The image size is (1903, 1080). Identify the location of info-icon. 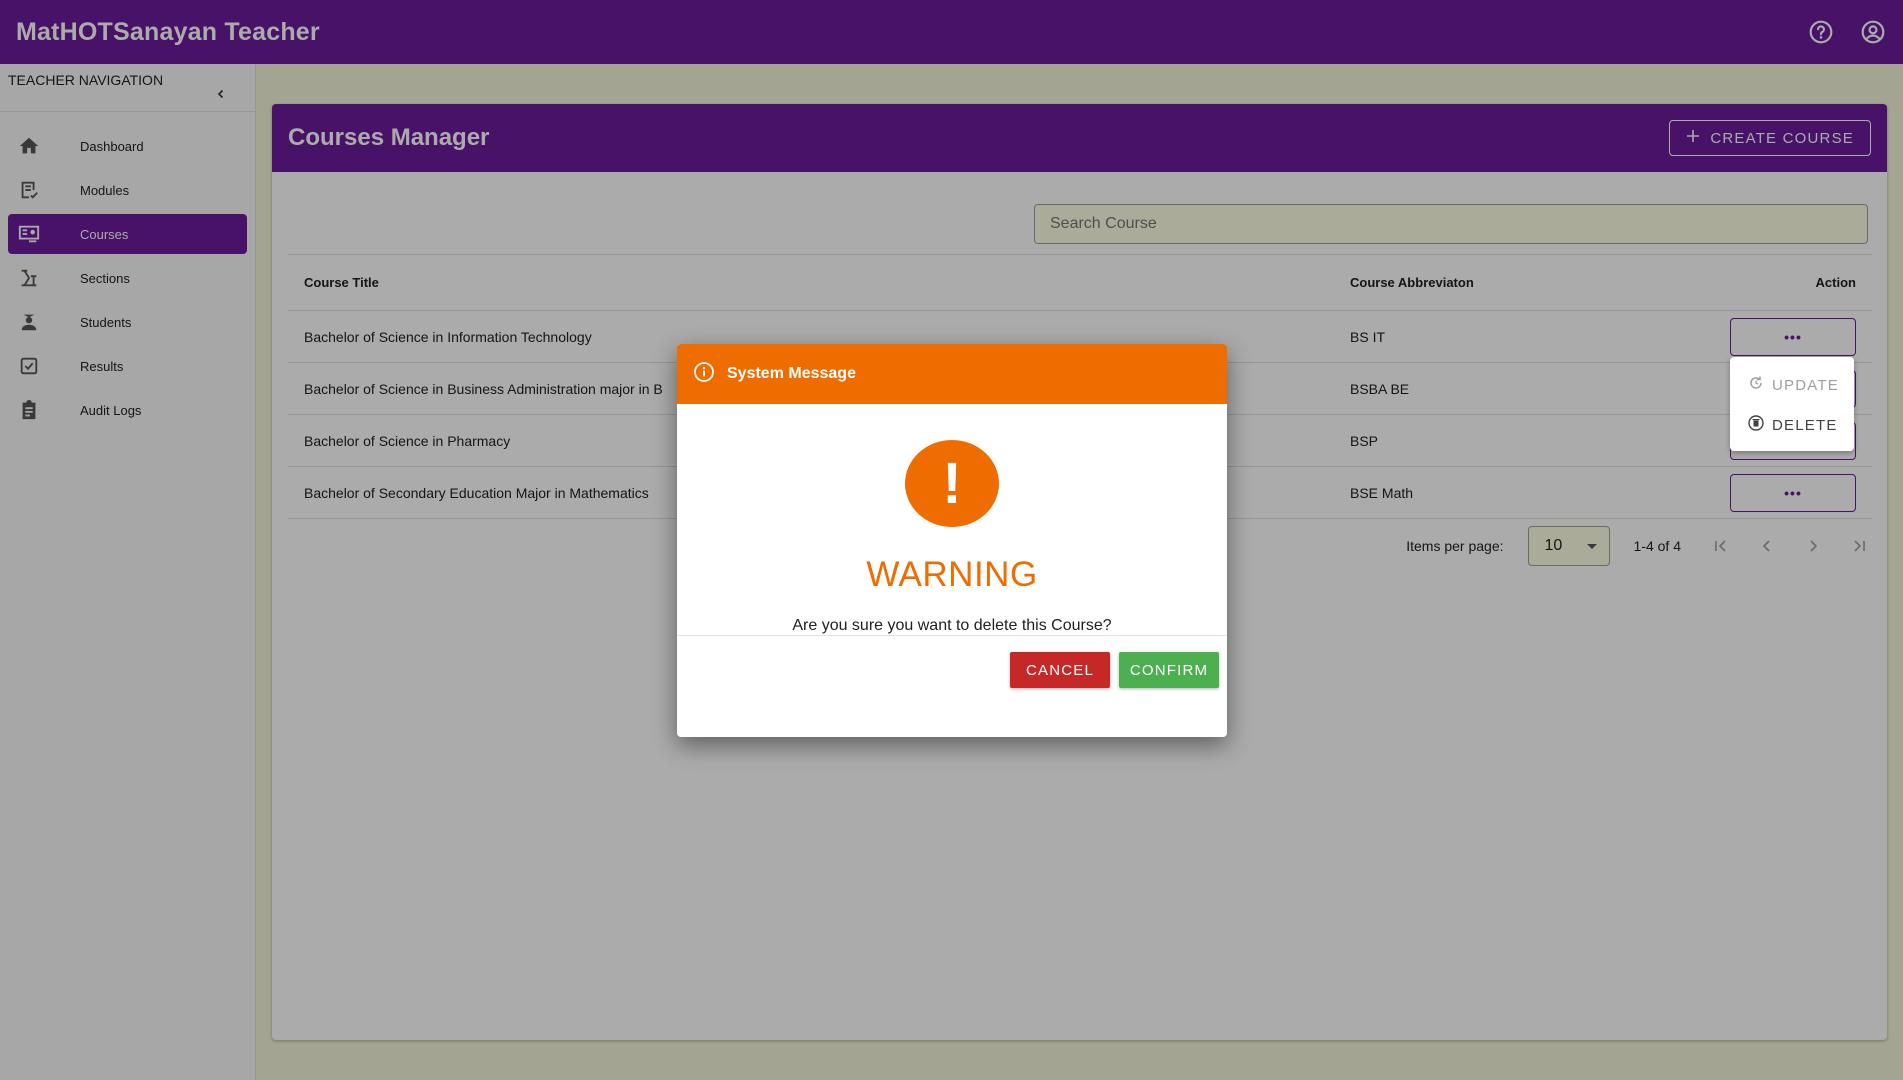
(704, 374).